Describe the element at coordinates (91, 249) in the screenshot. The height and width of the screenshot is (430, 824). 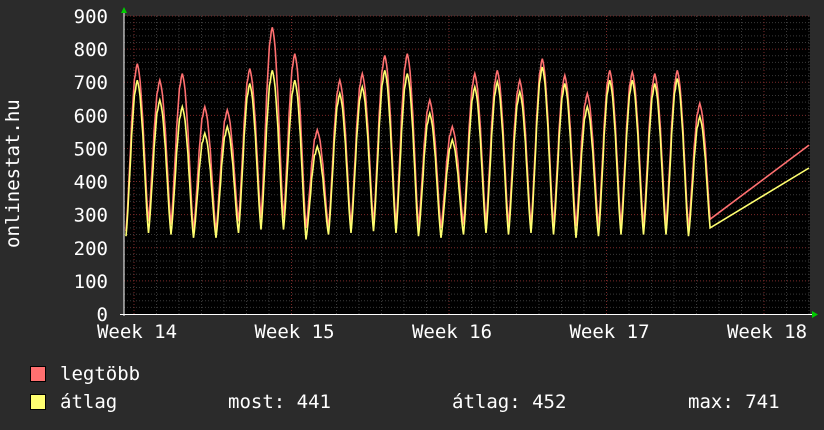
I see `y-tick-label: 200` at that location.